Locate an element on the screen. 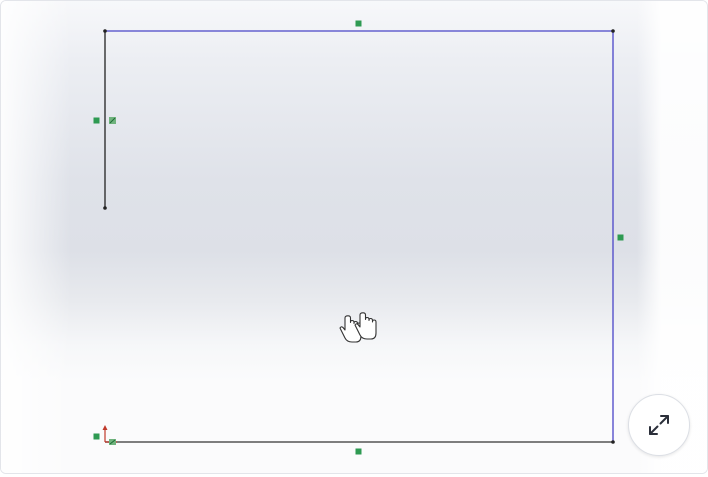 Image resolution: width=708 pixels, height=477 pixels. expand-fullscreen-button is located at coordinates (659, 425).